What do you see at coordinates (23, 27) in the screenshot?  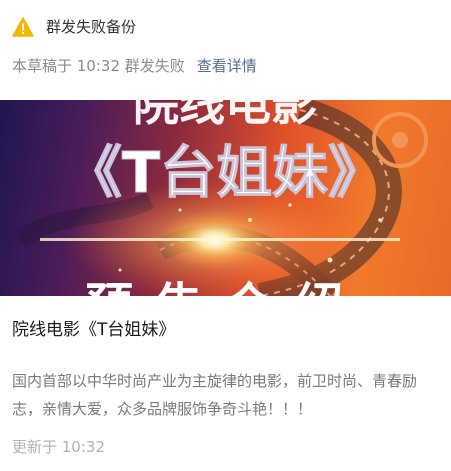 I see `warning-icon` at bounding box center [23, 27].